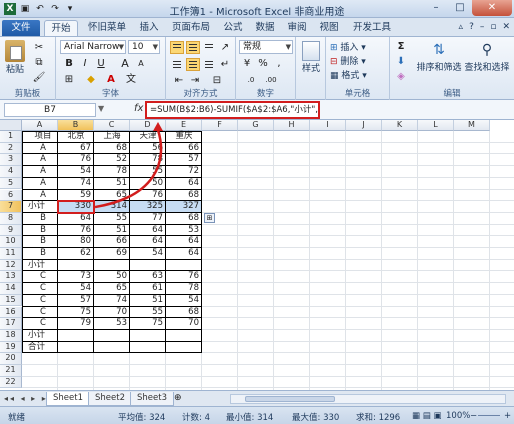 This screenshot has height=424, width=514. Describe the element at coordinates (11, 289) in the screenshot. I see `row-header-14: 14` at that location.